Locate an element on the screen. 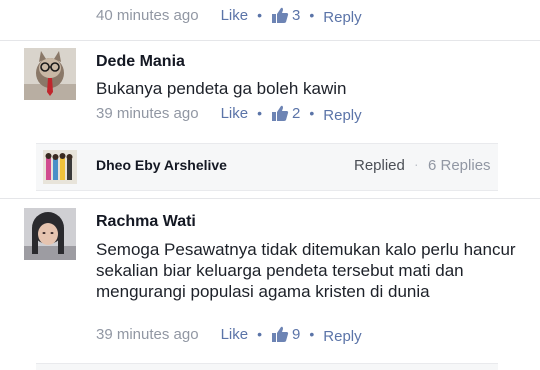 Image resolution: width=540 pixels, height=370 pixels. reply-author: Dheo Eby Arshelive is located at coordinates (161, 165).